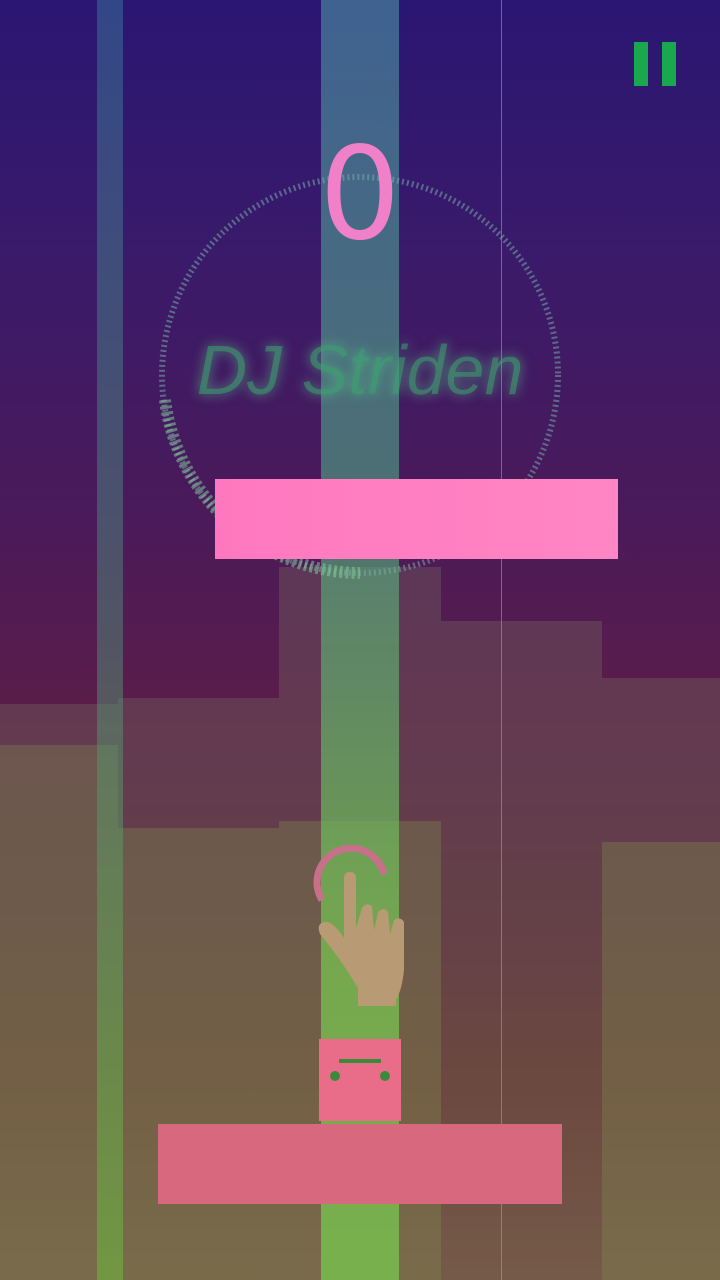 The height and width of the screenshot is (1280, 720). I want to click on tap-hand-icon, so click(358, 925).